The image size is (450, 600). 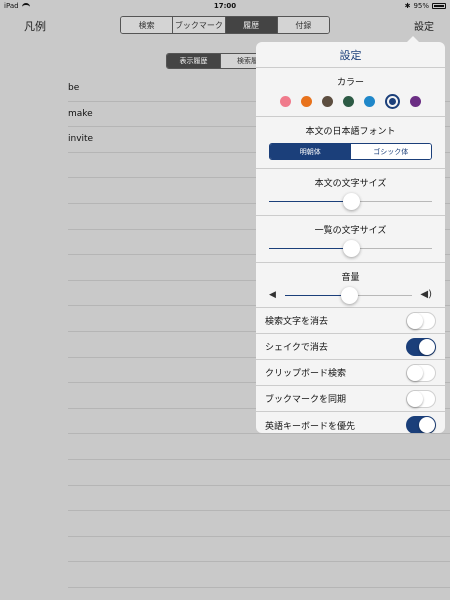 I want to click on popover-title: 設定, so click(x=350, y=55).